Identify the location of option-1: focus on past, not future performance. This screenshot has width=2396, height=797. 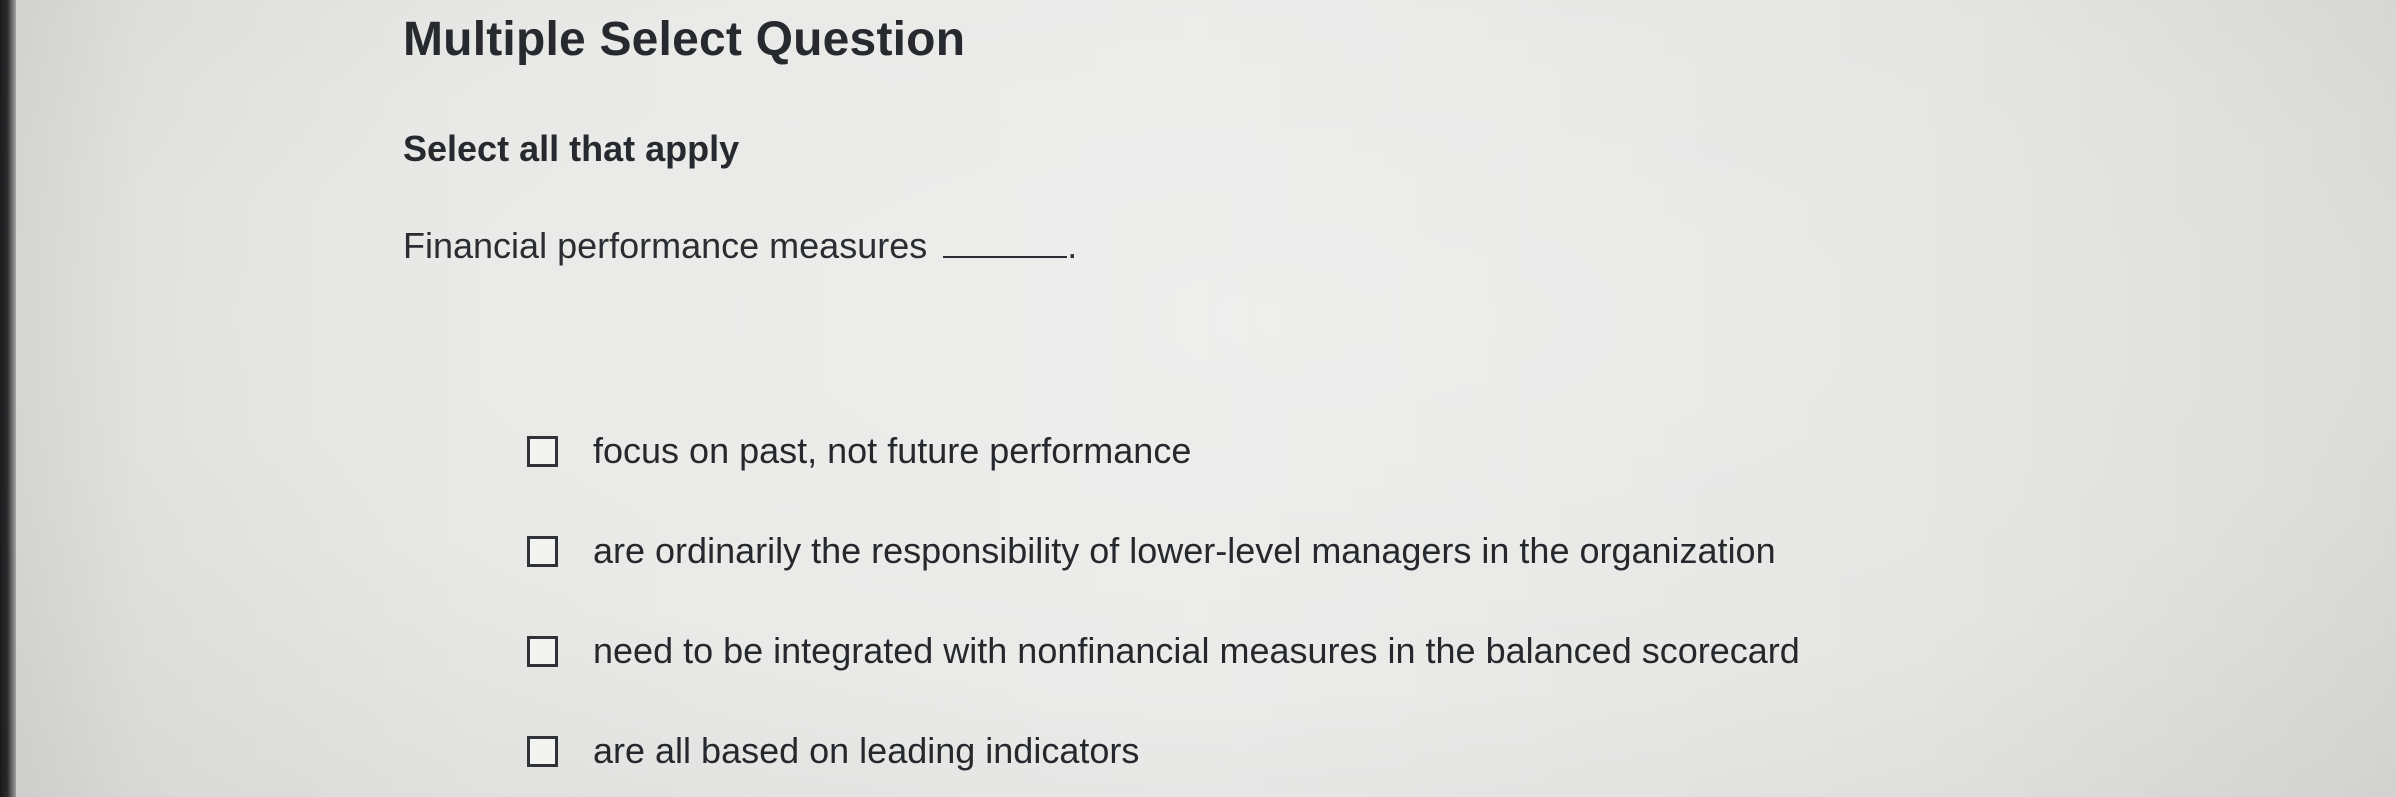
(1163, 451).